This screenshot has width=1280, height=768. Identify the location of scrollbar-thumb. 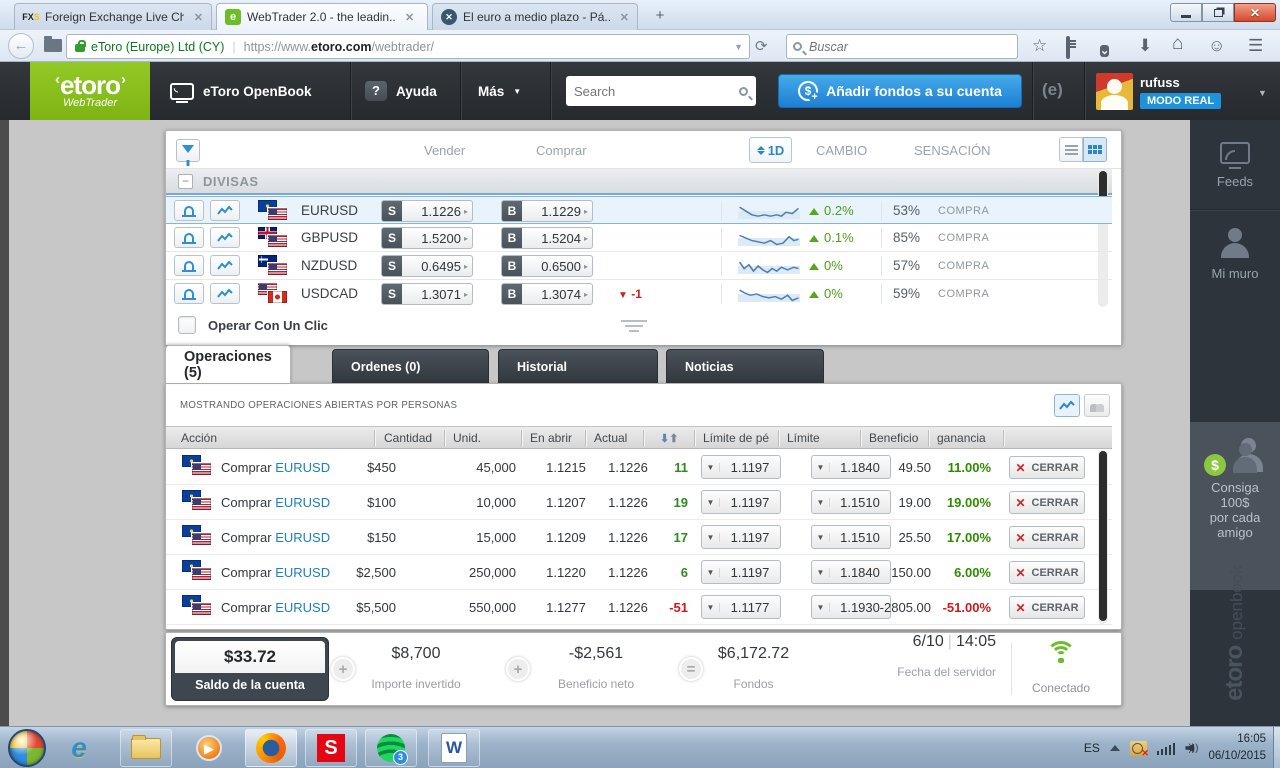
(1103, 536).